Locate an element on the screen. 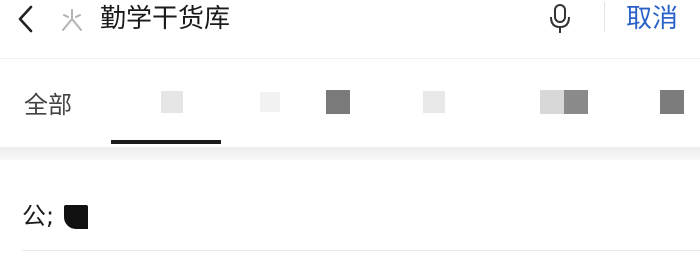 The image size is (700, 270). cancel-button: 取消 is located at coordinates (652, 19).